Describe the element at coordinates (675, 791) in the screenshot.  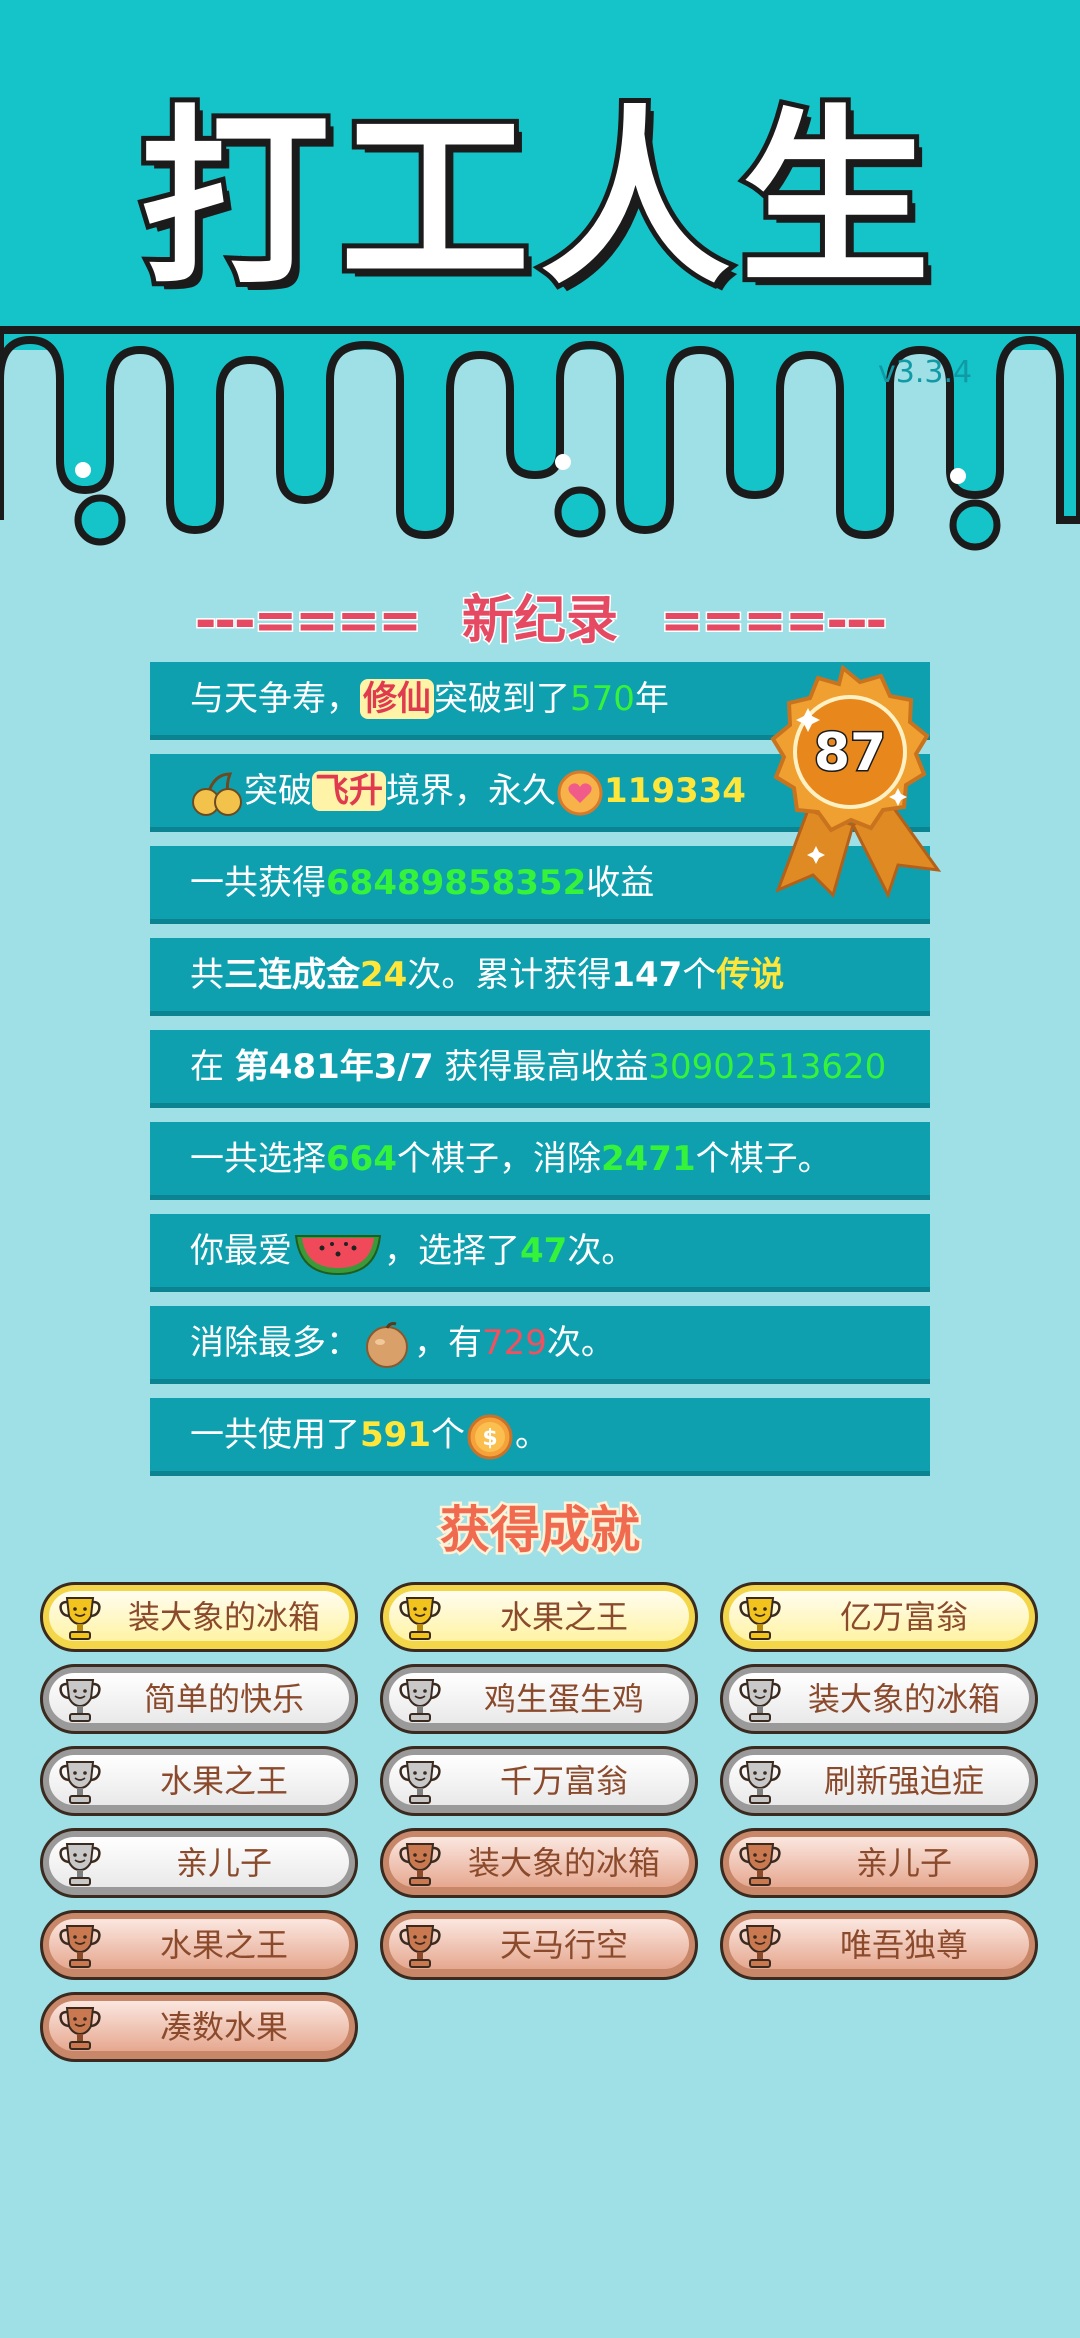
I see `record-value: 119334` at that location.